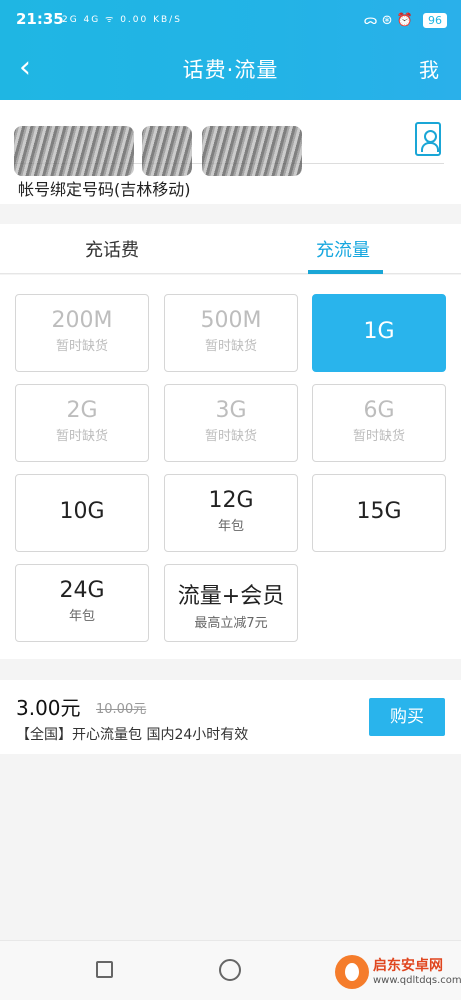 This screenshot has height=1000, width=461. I want to click on package-500m: 500M 暂时缺货, so click(231, 333).